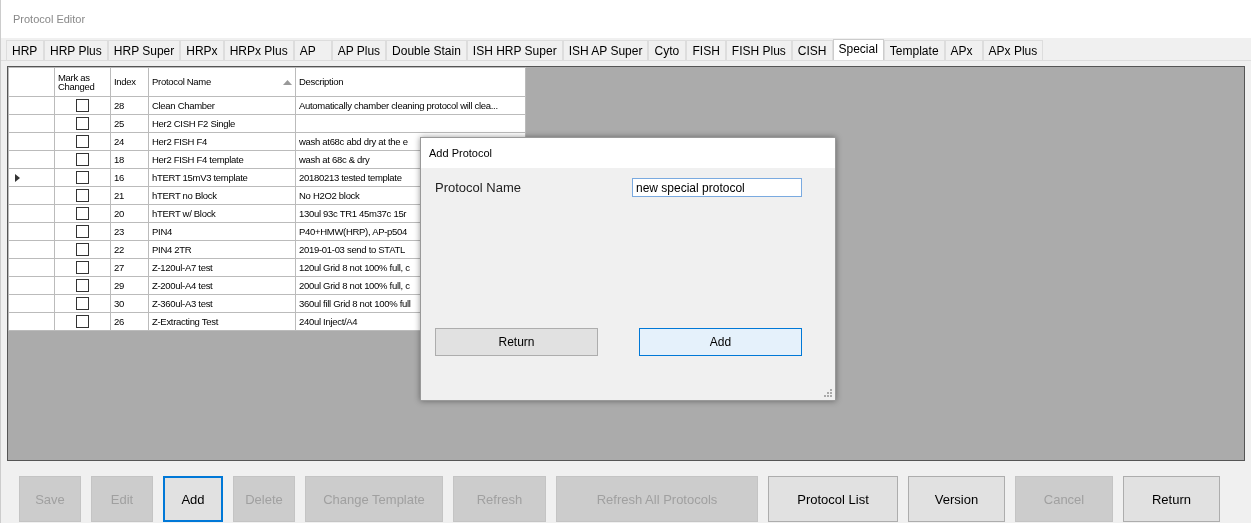 The image size is (1251, 523). What do you see at coordinates (129, 267) in the screenshot?
I see `table-cell: 27` at bounding box center [129, 267].